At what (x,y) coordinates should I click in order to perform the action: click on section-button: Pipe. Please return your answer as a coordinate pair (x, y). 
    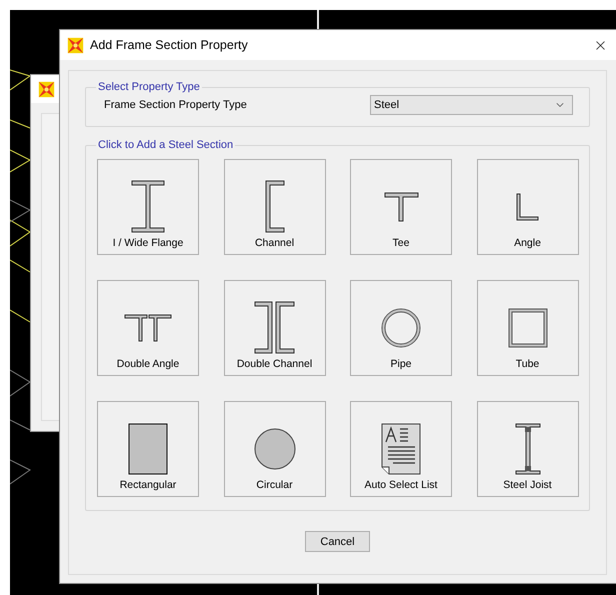
    Looking at the image, I should click on (401, 328).